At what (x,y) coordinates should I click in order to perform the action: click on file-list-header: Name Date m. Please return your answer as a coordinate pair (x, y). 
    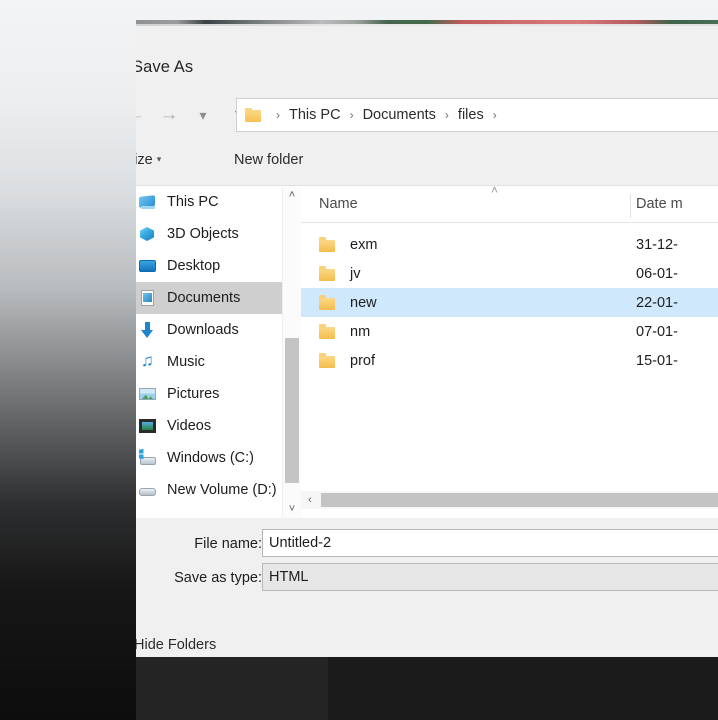
    Looking at the image, I should click on (509, 207).